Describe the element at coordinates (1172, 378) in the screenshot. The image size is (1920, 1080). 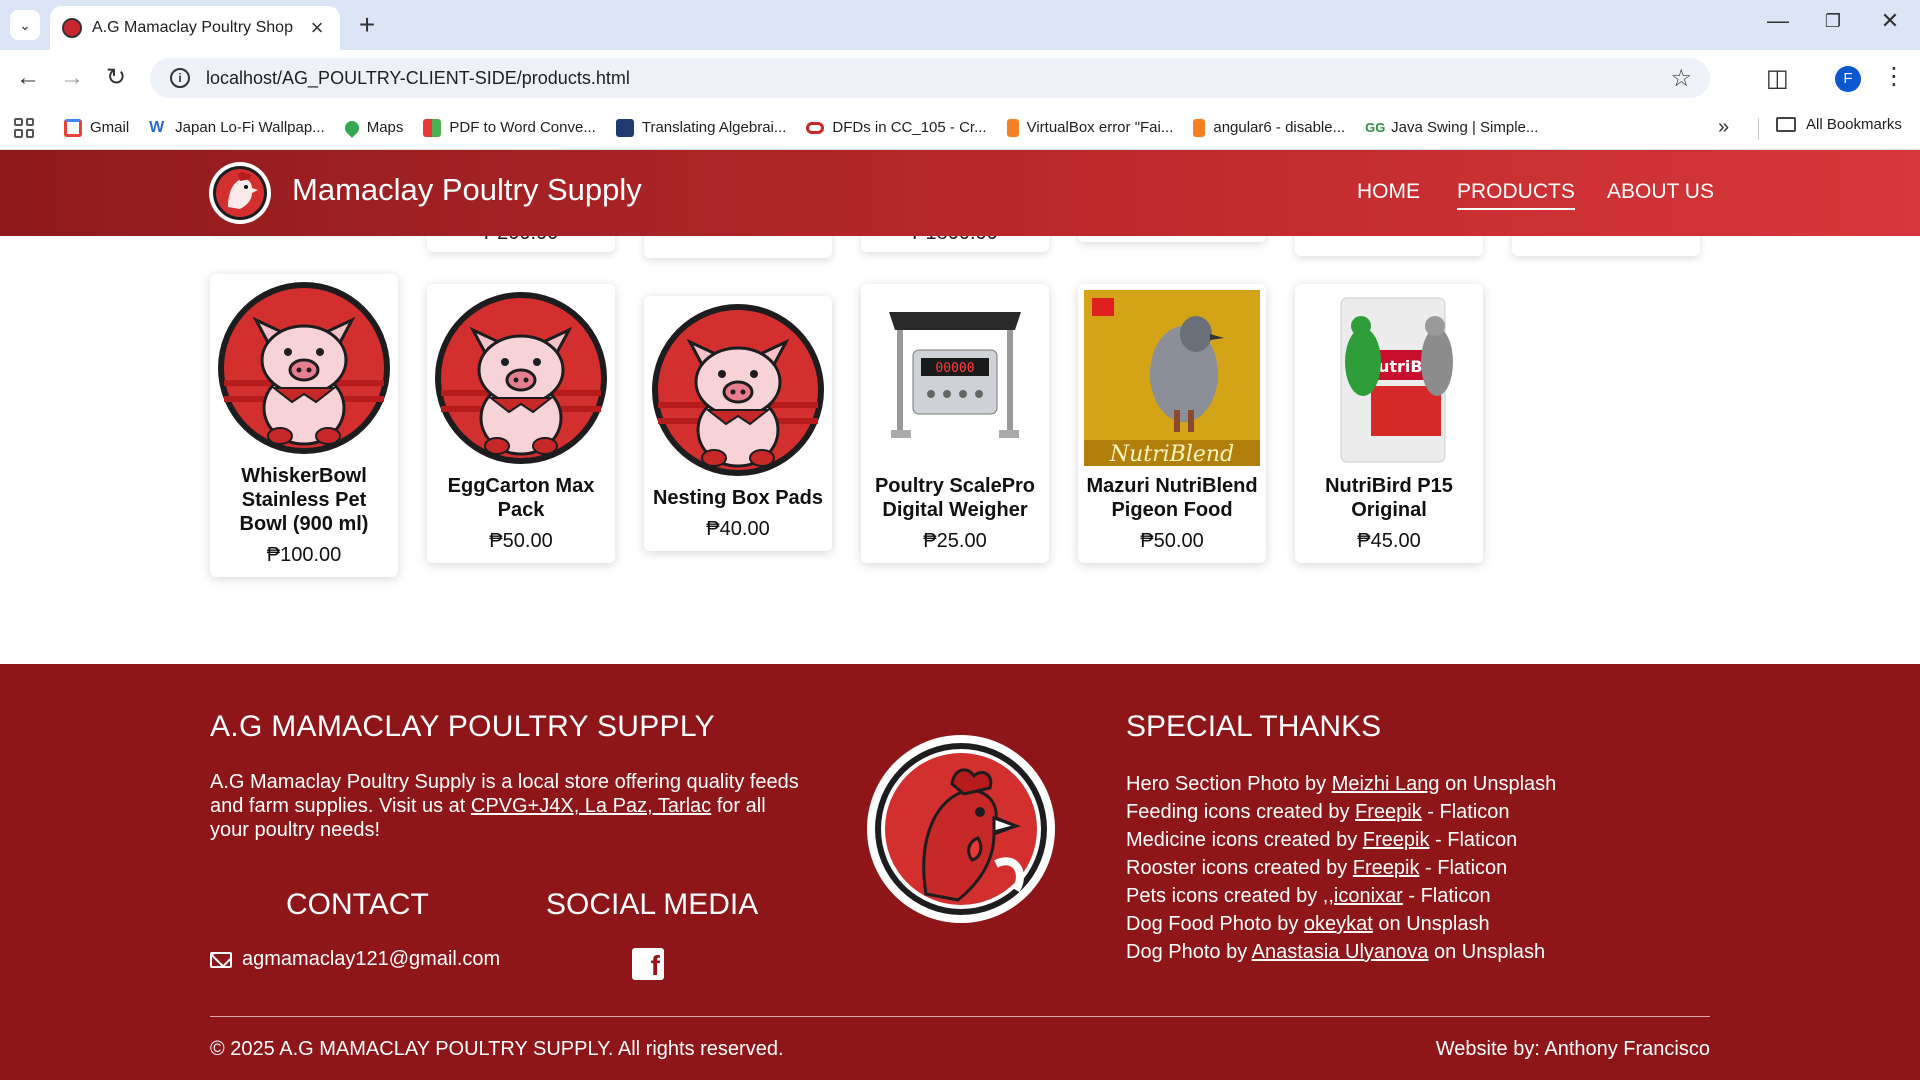
I see `pigeon-feed-bag-image: NutriBlend` at that location.